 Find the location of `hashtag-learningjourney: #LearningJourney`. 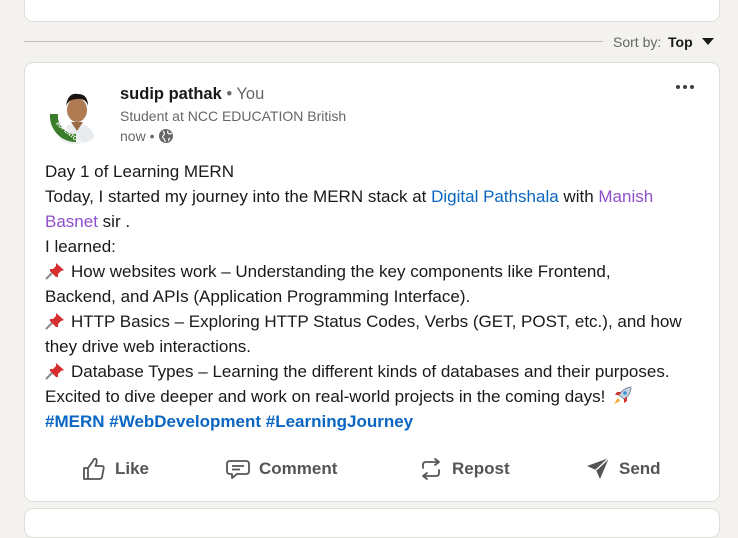

hashtag-learningjourney: #LearningJourney is located at coordinates (339, 421).